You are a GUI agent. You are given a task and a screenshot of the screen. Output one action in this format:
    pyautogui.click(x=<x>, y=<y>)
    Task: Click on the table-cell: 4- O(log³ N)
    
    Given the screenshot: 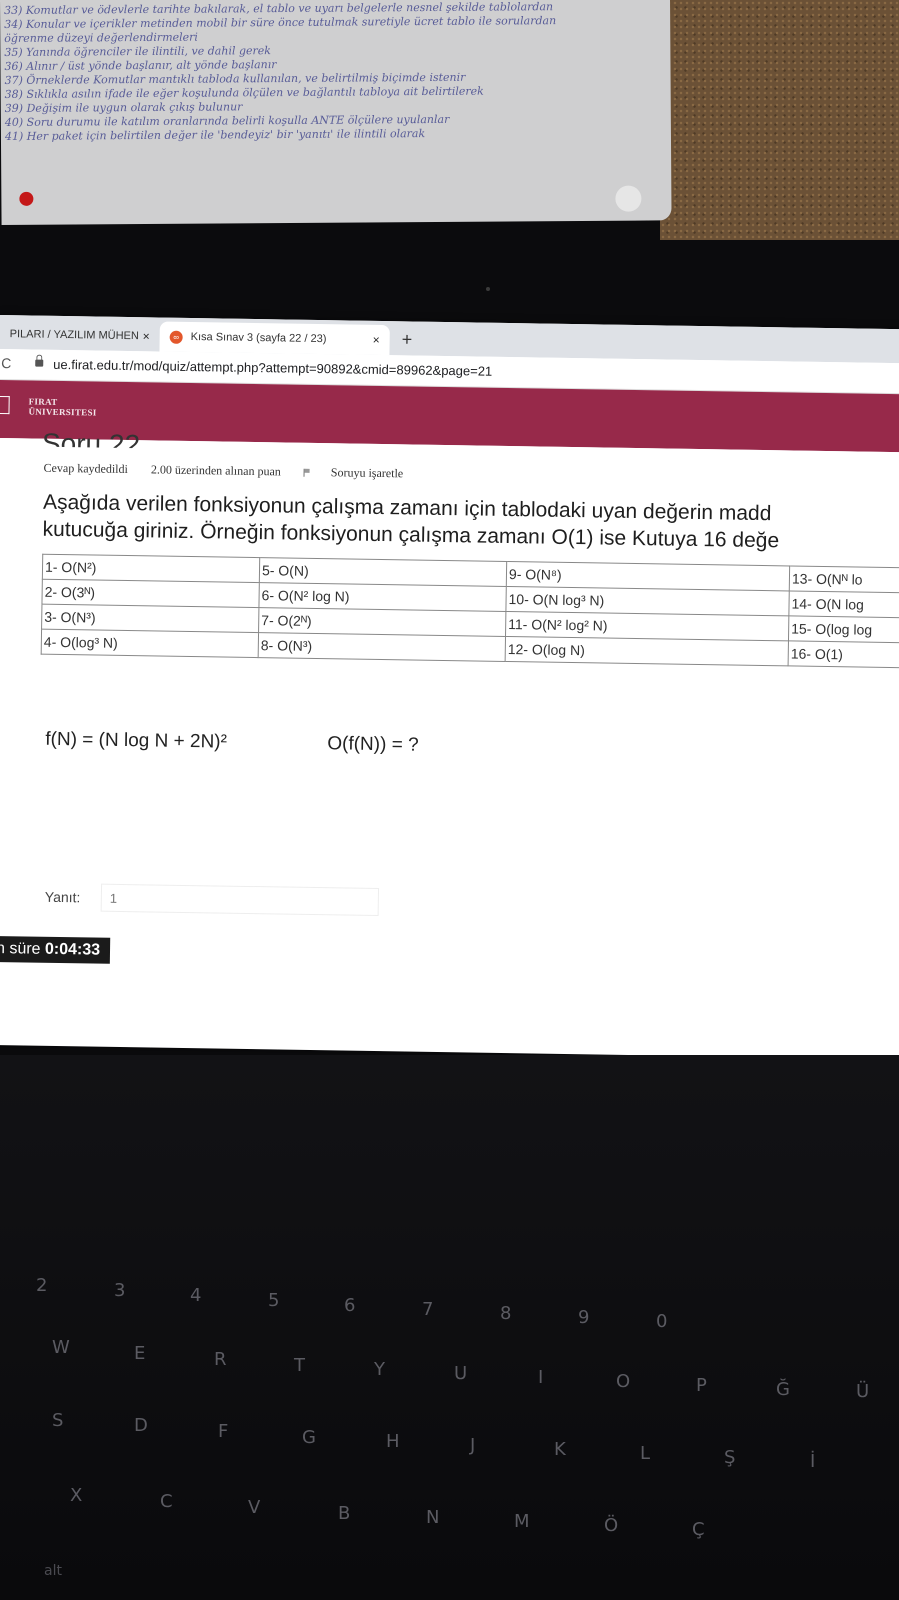 What is the action you would take?
    pyautogui.click(x=150, y=643)
    